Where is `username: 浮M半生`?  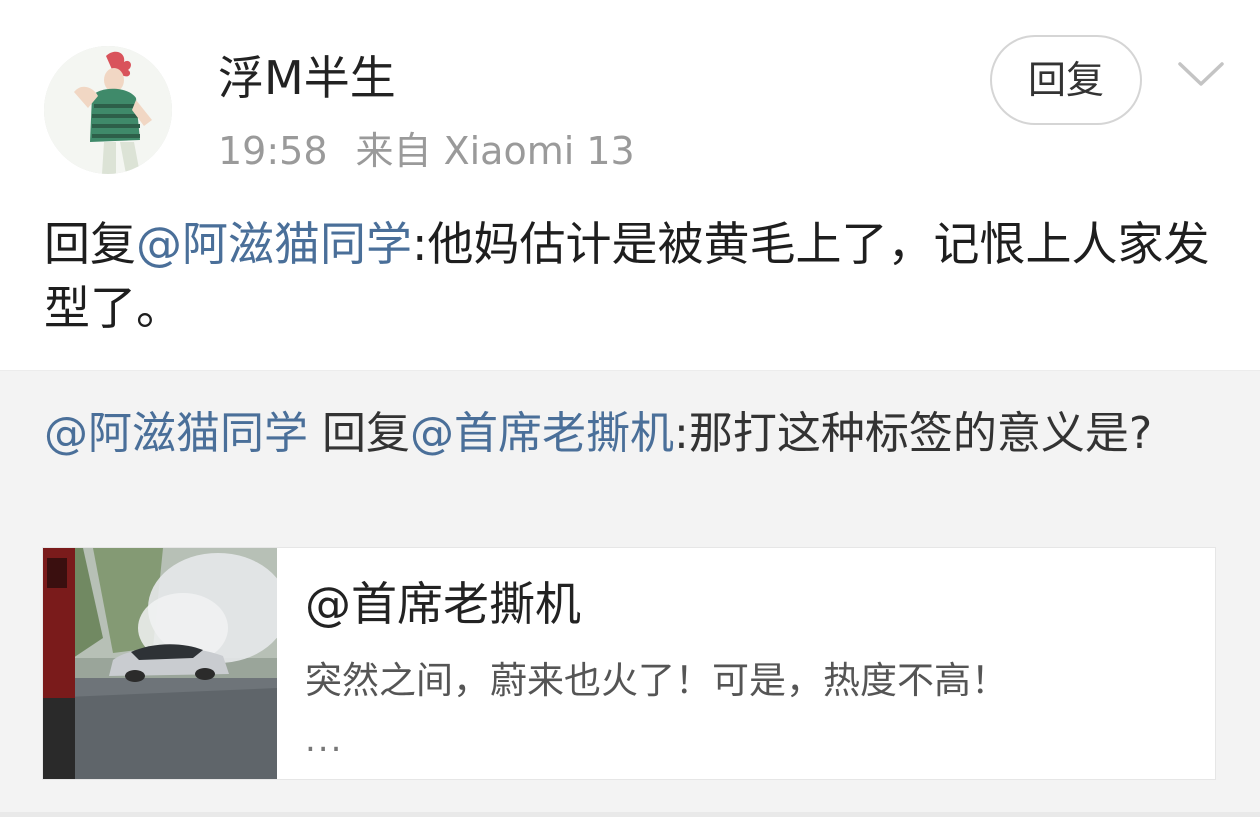
username: 浮M半生 is located at coordinates (307, 78).